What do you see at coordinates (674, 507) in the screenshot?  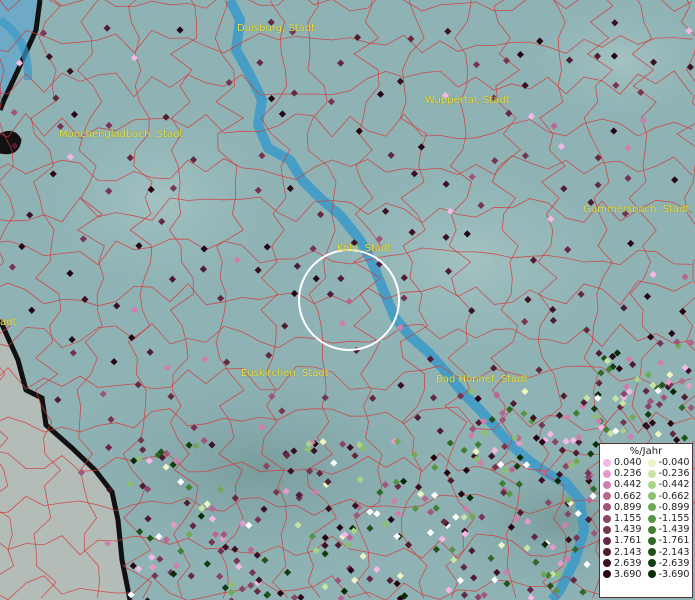 I see `legend-value: -0.899` at bounding box center [674, 507].